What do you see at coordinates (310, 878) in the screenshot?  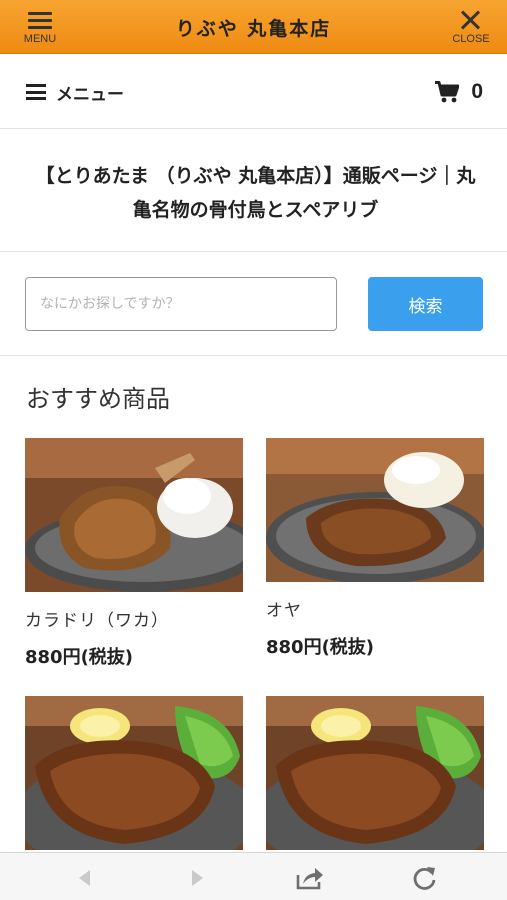 I see `share-icon` at bounding box center [310, 878].